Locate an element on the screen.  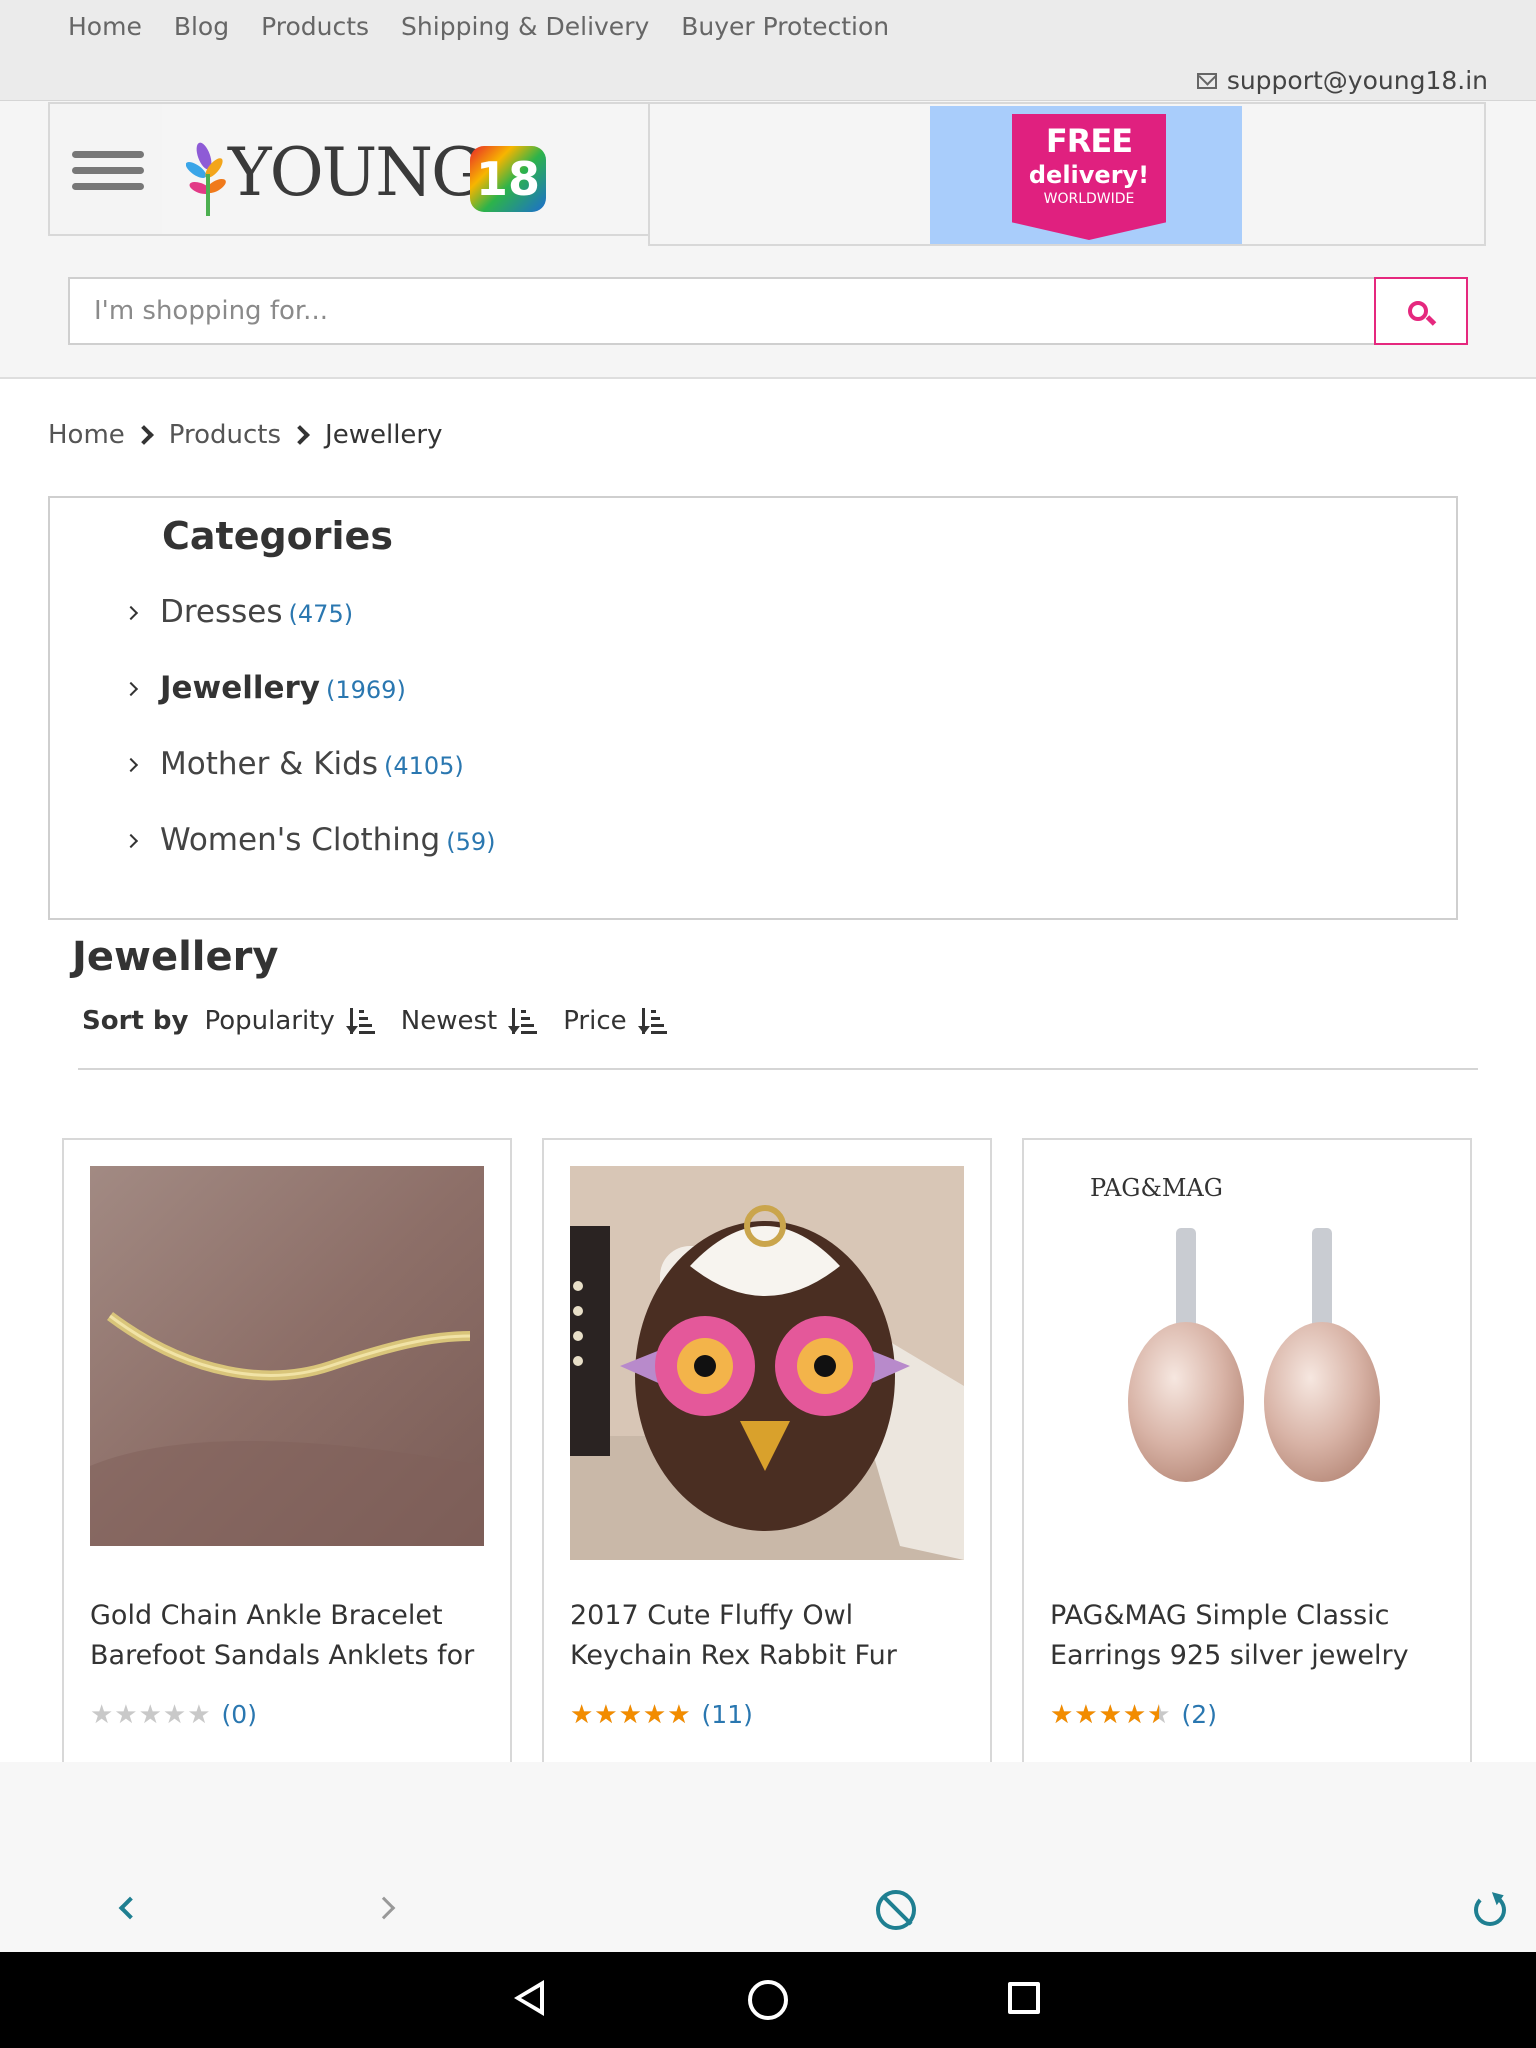
category-item-jewellery: Jewellery (1969) is located at coordinates (264, 688).